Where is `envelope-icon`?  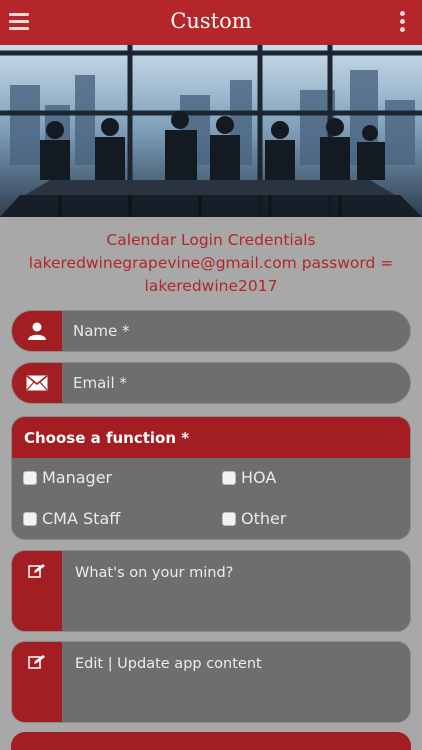 envelope-icon is located at coordinates (37, 383).